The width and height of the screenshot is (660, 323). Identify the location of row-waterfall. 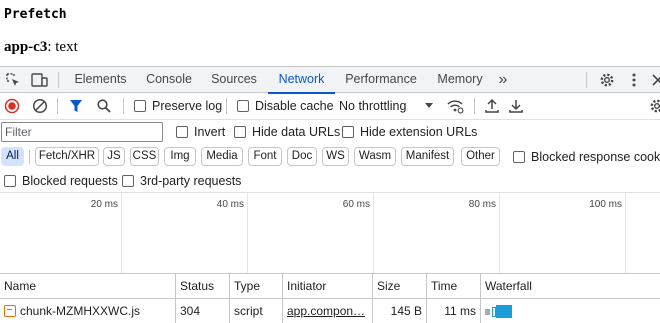
(570, 311).